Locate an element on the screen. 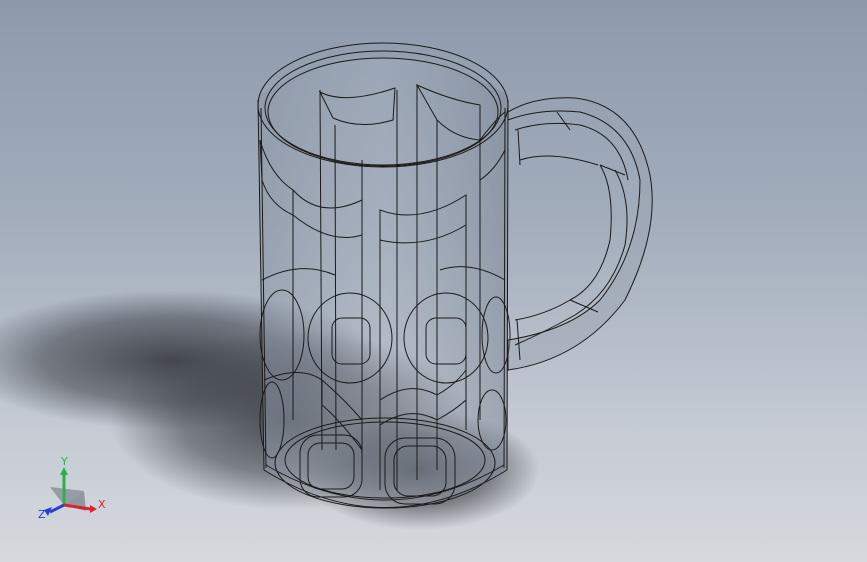 The width and height of the screenshot is (867, 562). view-triad: Y X Z is located at coordinates (72, 488).